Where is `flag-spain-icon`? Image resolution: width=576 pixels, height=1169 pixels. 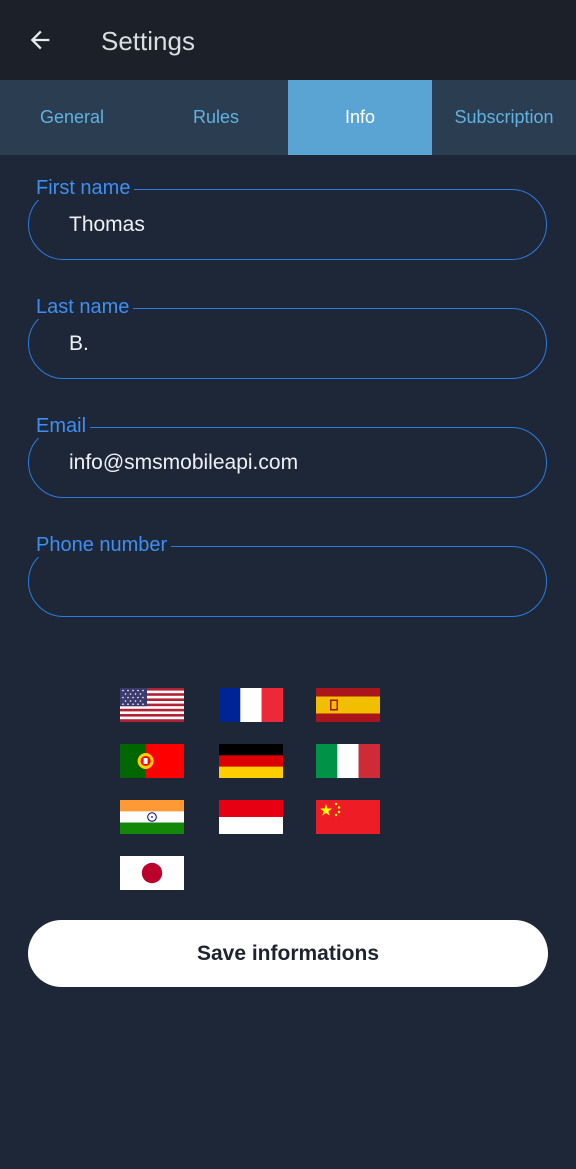
flag-spain-icon is located at coordinates (348, 705).